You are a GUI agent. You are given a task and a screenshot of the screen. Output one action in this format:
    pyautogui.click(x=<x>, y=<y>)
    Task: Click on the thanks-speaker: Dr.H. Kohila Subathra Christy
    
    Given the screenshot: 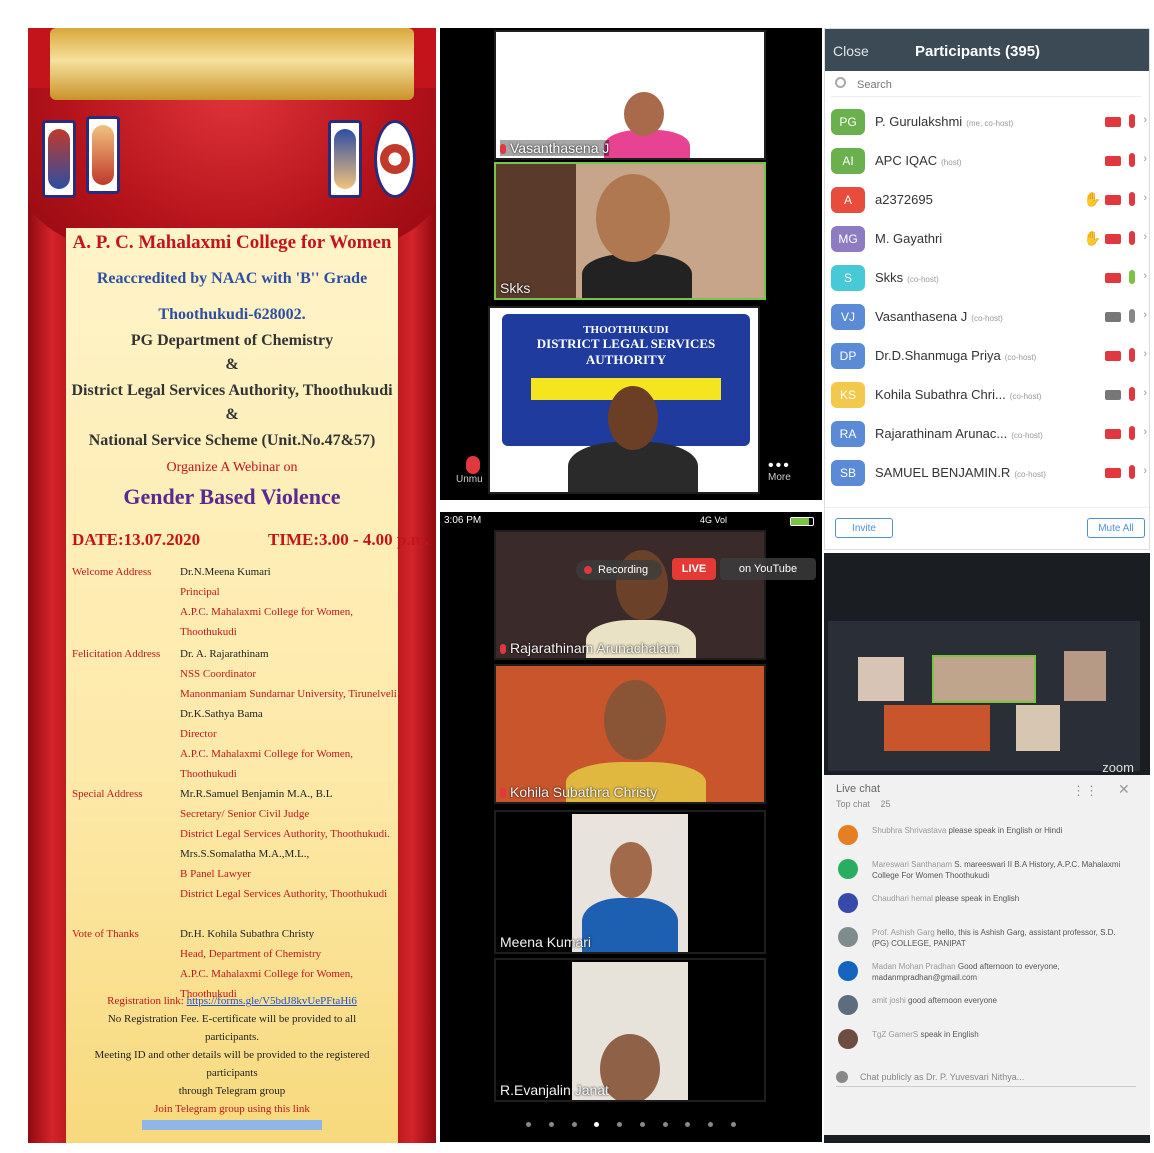 What is the action you would take?
    pyautogui.click(x=247, y=934)
    